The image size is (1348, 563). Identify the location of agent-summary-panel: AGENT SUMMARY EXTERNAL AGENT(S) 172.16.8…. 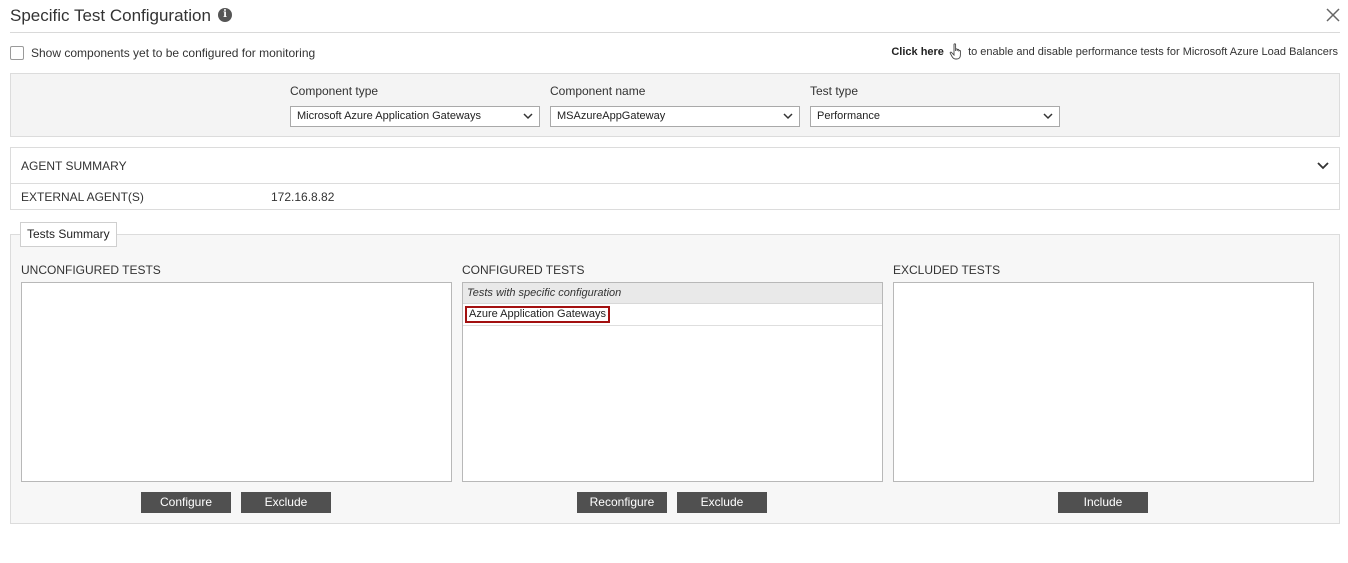
(675, 178).